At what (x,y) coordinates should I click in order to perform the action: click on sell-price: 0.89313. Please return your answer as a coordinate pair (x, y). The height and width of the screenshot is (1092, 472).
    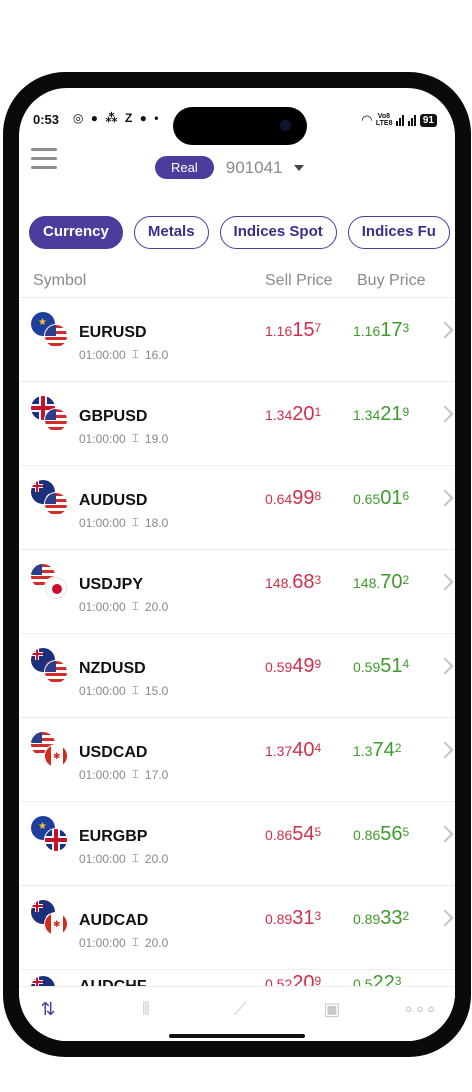
    Looking at the image, I should click on (293, 918).